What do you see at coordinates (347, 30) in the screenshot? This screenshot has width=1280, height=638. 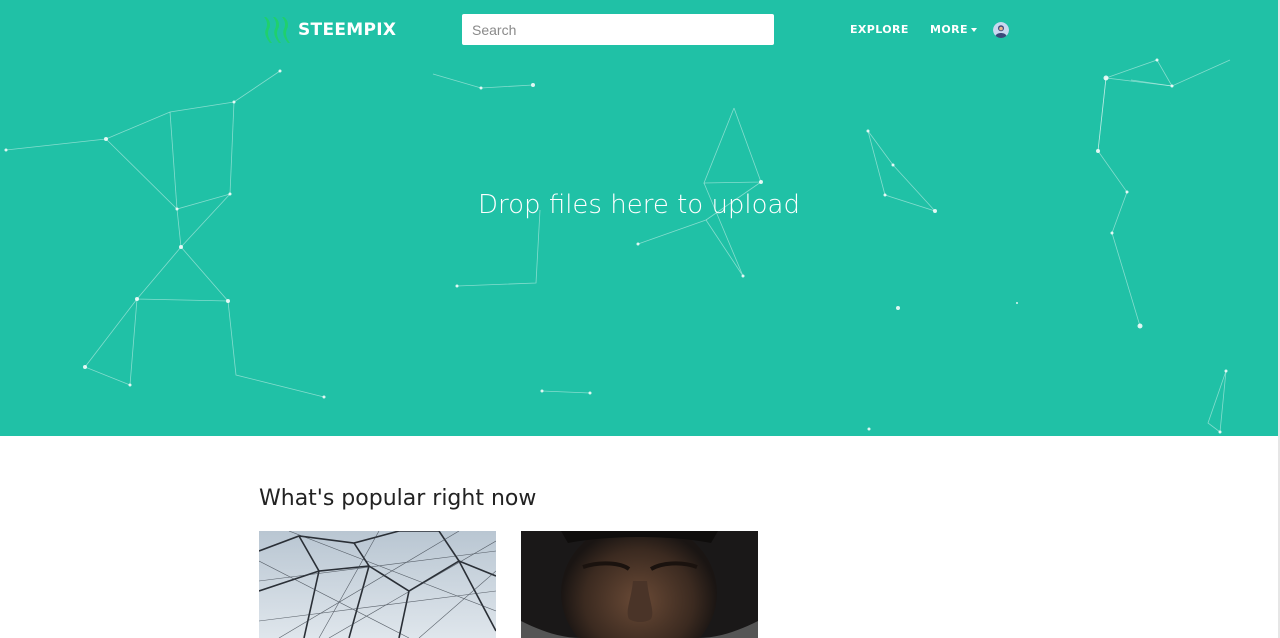 I see `brand-name: STEEMPIX` at bounding box center [347, 30].